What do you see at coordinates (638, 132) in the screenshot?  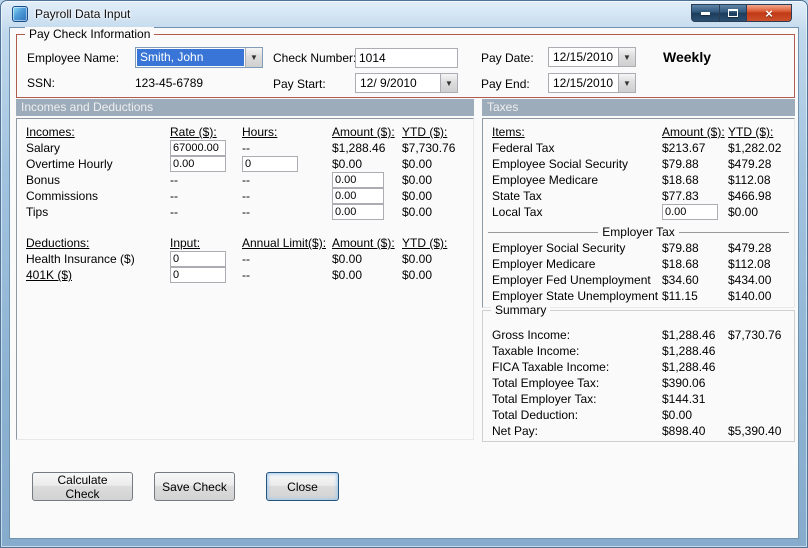 I see `taxes-header-row: Items: Amount ($): YTD ($):` at bounding box center [638, 132].